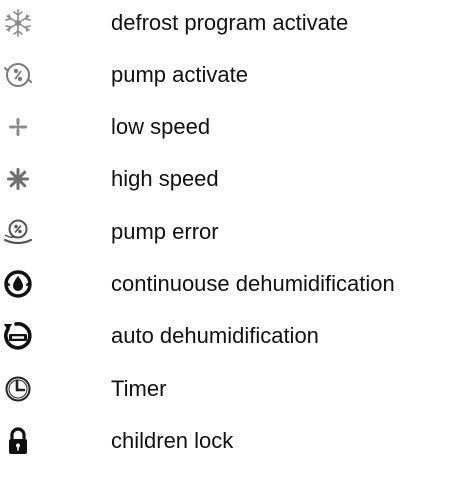 This screenshot has height=500, width=469. I want to click on continuous-dehumidification-icon, so click(18, 284).